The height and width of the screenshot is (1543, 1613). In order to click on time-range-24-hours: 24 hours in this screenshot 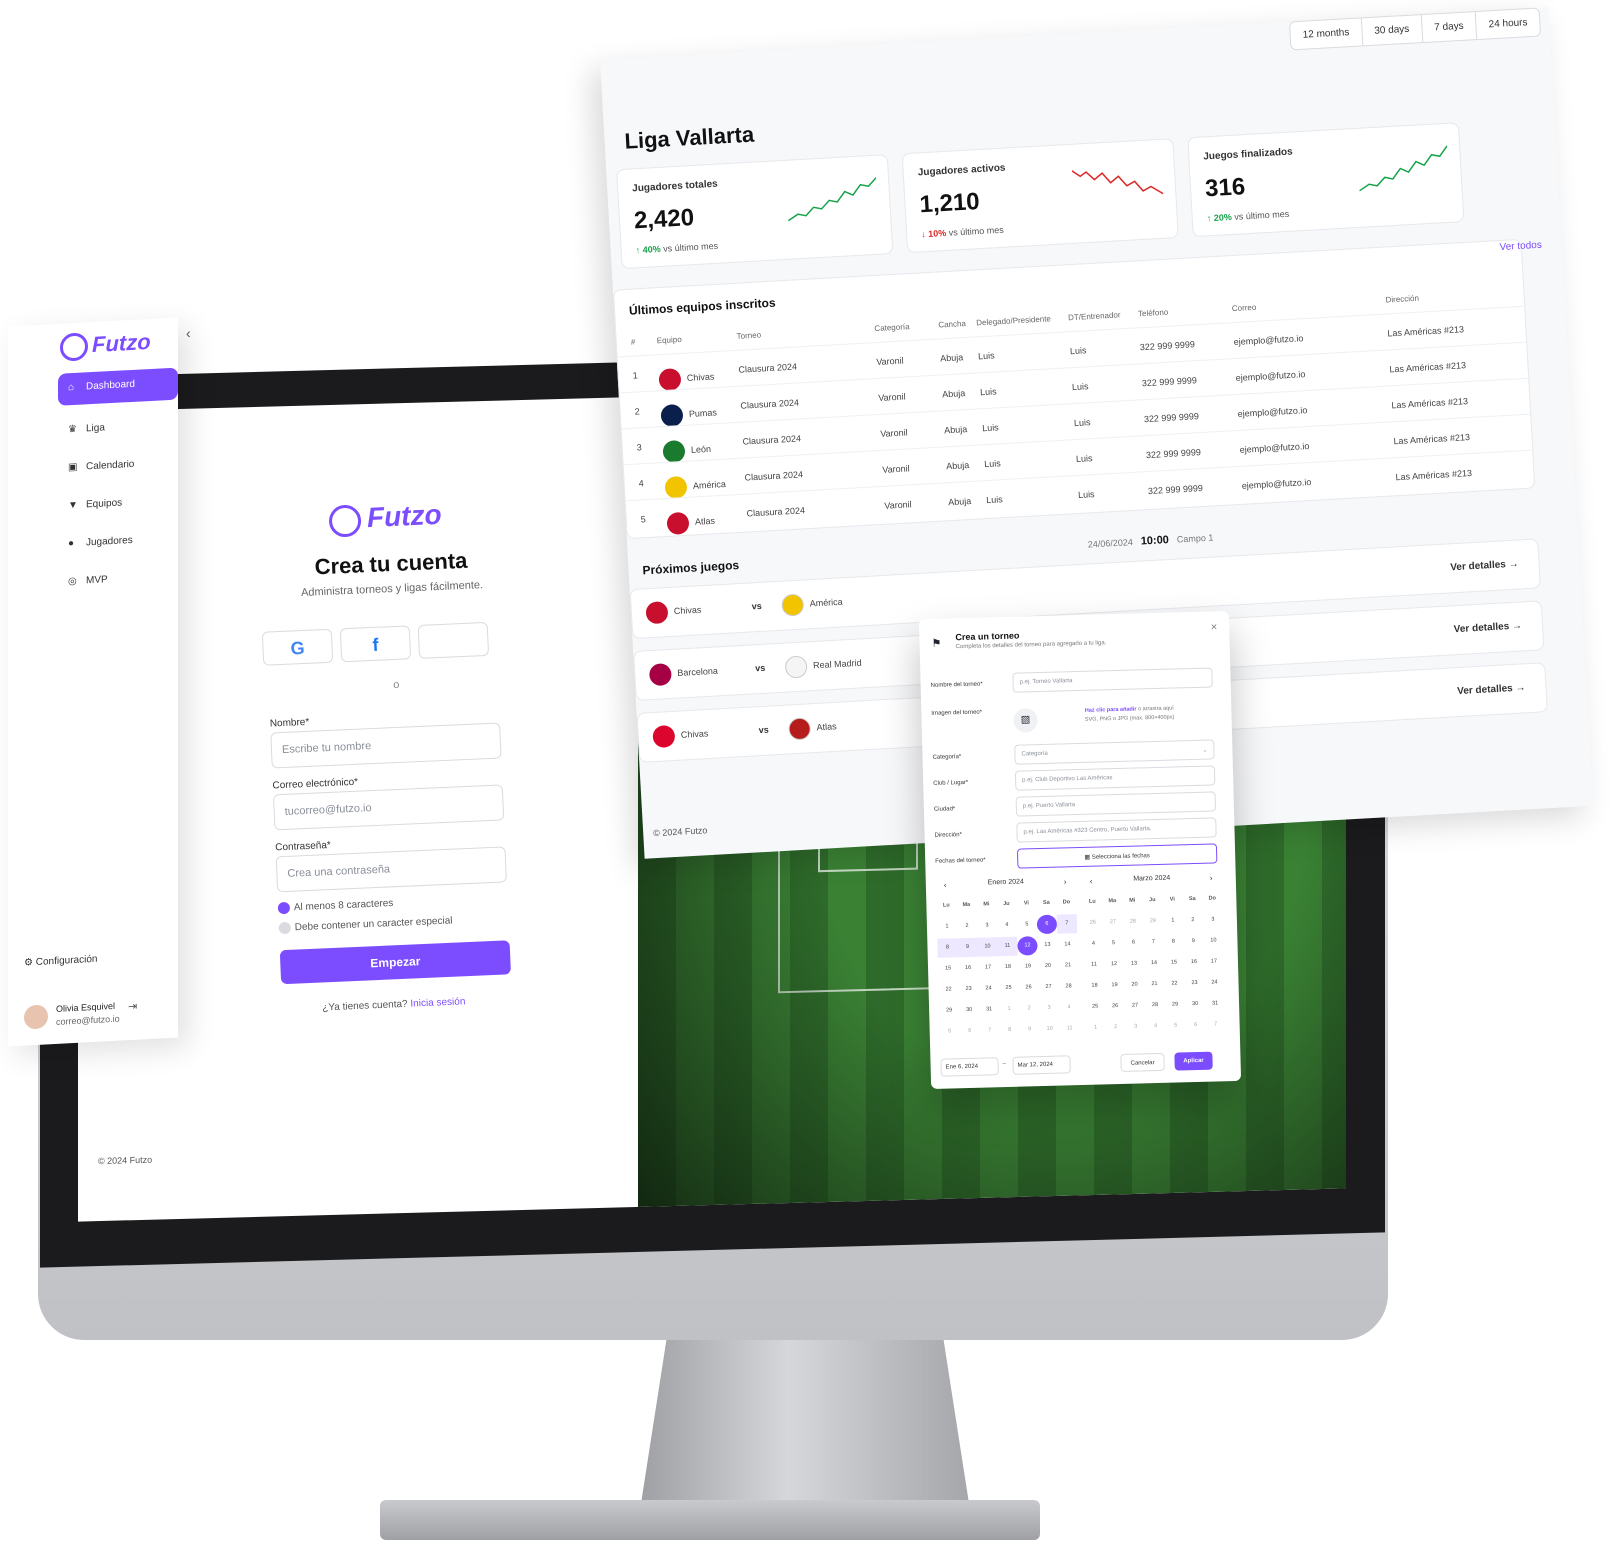, I will do `click(1508, 24)`.